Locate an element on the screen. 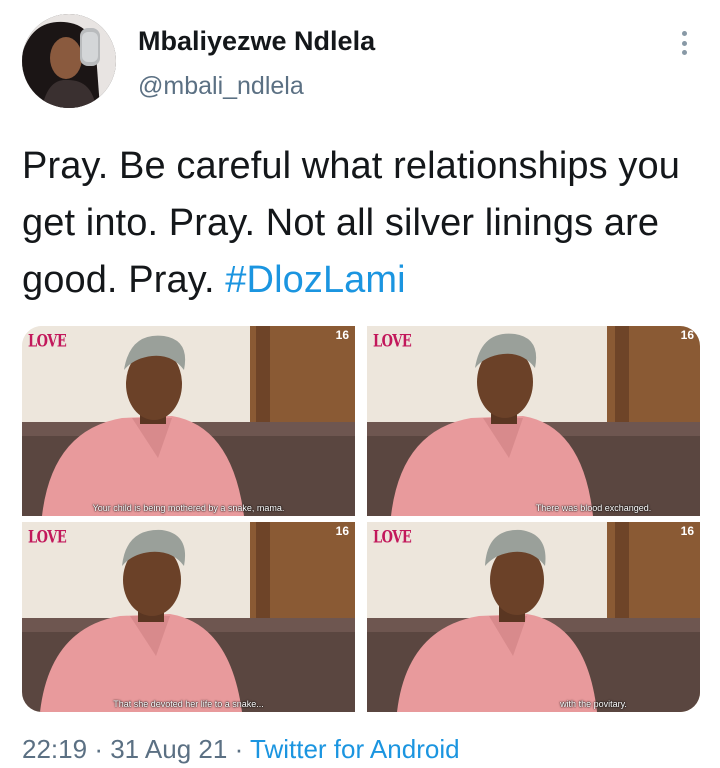  tweet-time: 22:19 is located at coordinates (54, 749).